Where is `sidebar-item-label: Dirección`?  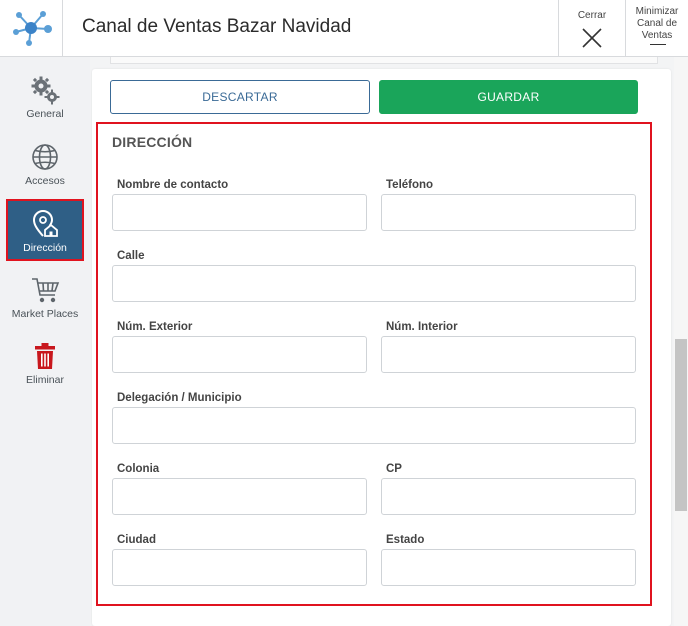 sidebar-item-label: Dirección is located at coordinates (45, 248).